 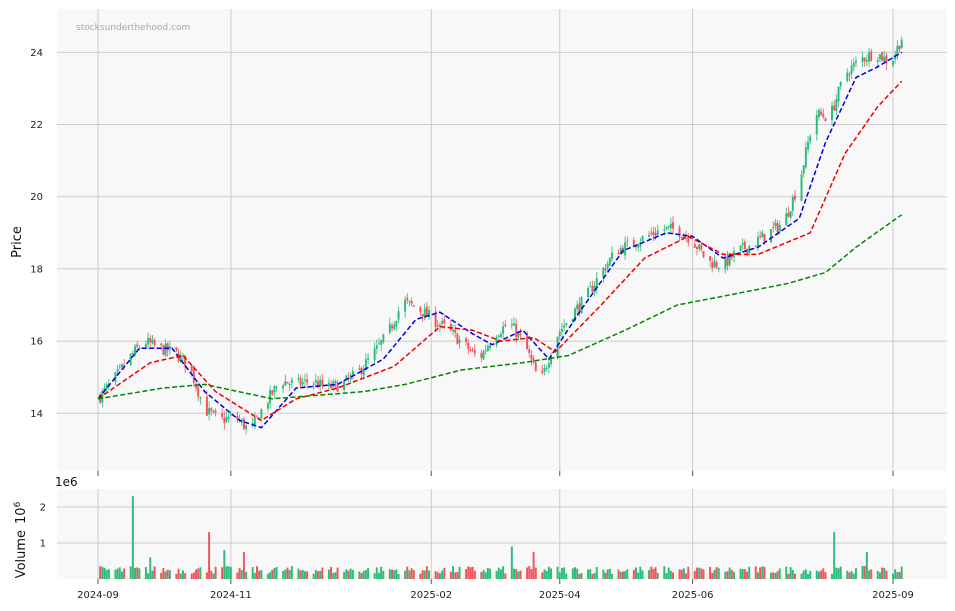 I want to click on x-tick-label: 2024-09, so click(x=98, y=595).